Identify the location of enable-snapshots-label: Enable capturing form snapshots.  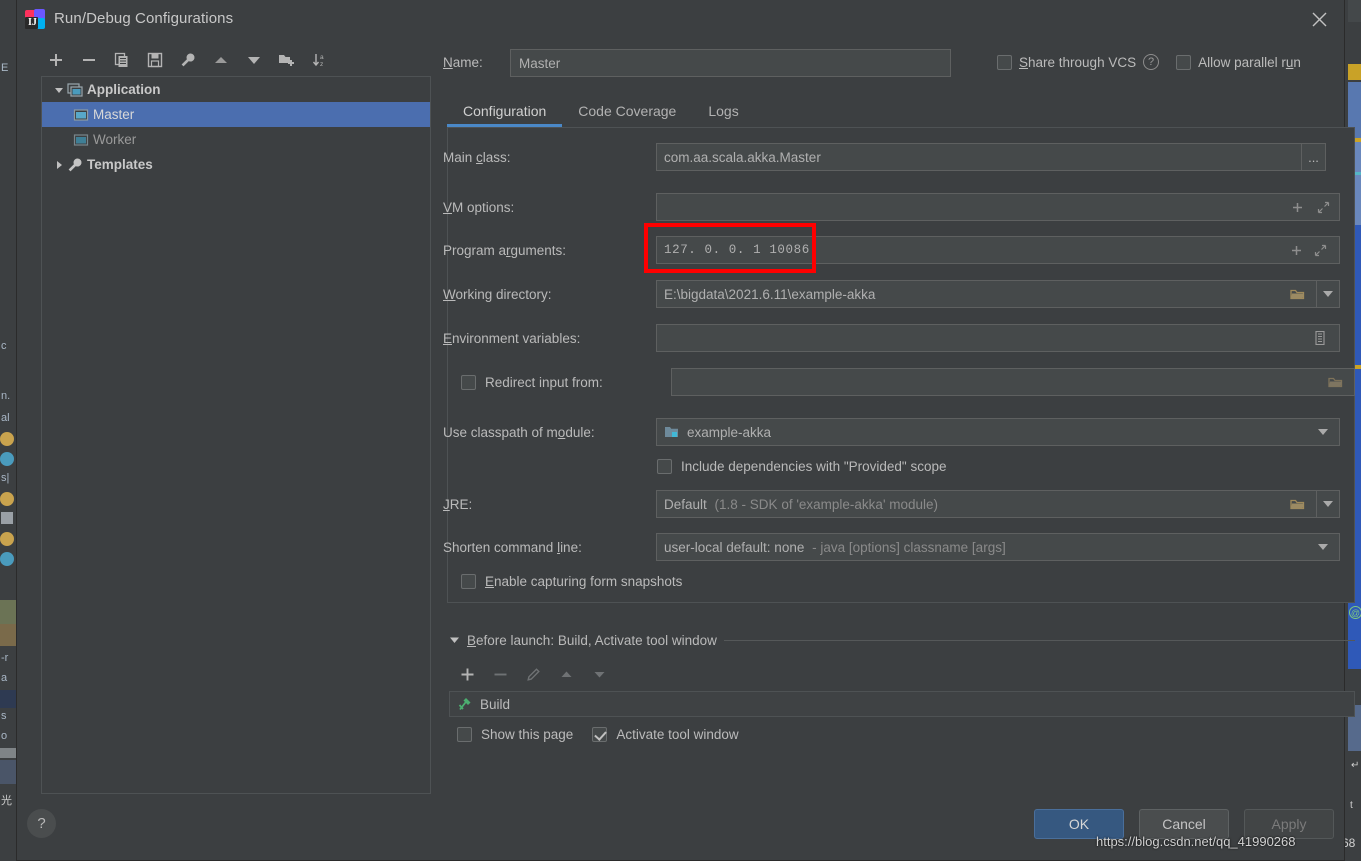
(584, 581).